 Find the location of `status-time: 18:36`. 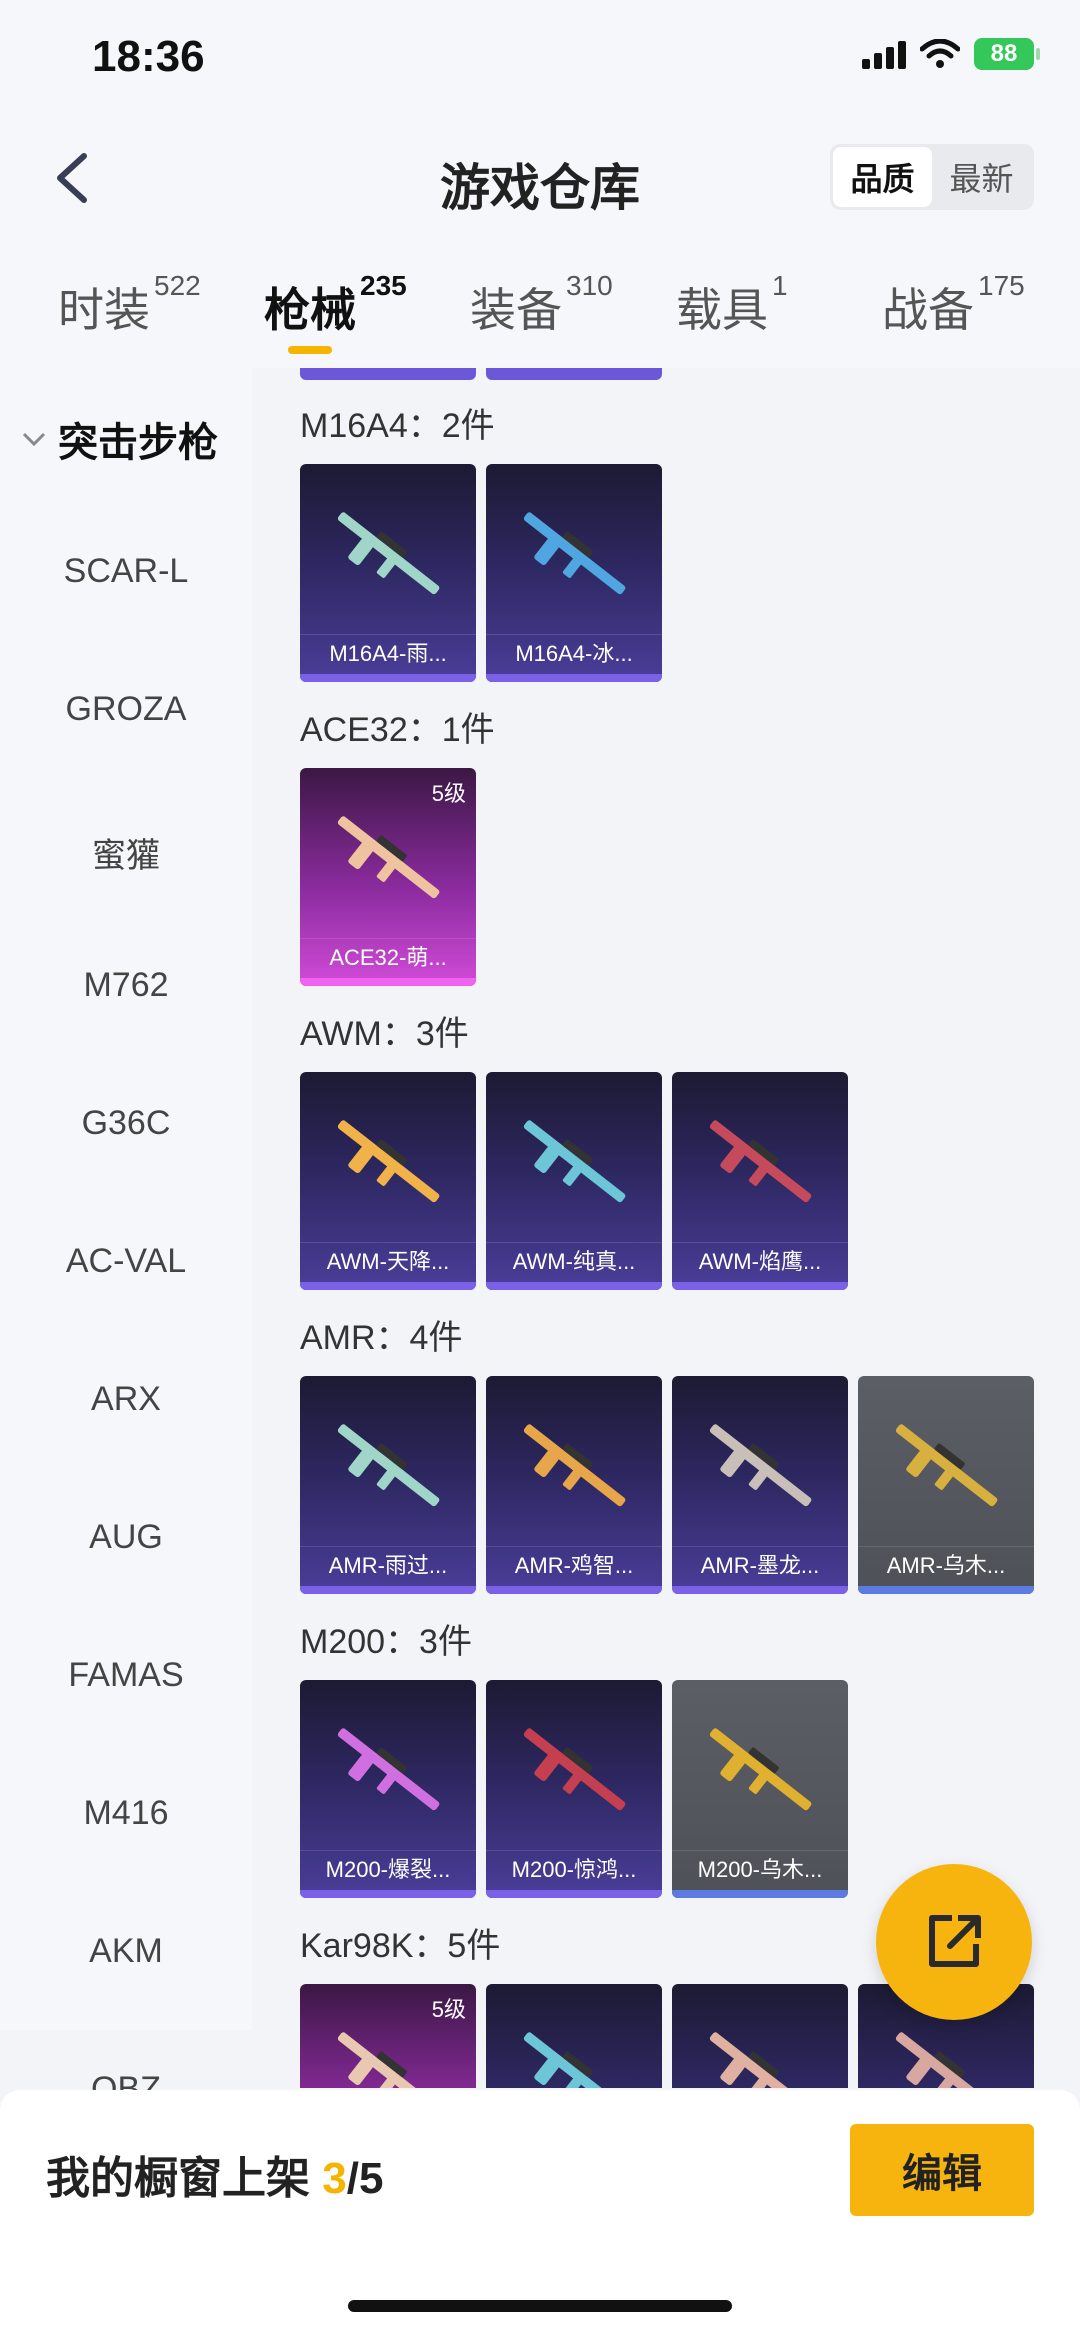

status-time: 18:36 is located at coordinates (148, 56).